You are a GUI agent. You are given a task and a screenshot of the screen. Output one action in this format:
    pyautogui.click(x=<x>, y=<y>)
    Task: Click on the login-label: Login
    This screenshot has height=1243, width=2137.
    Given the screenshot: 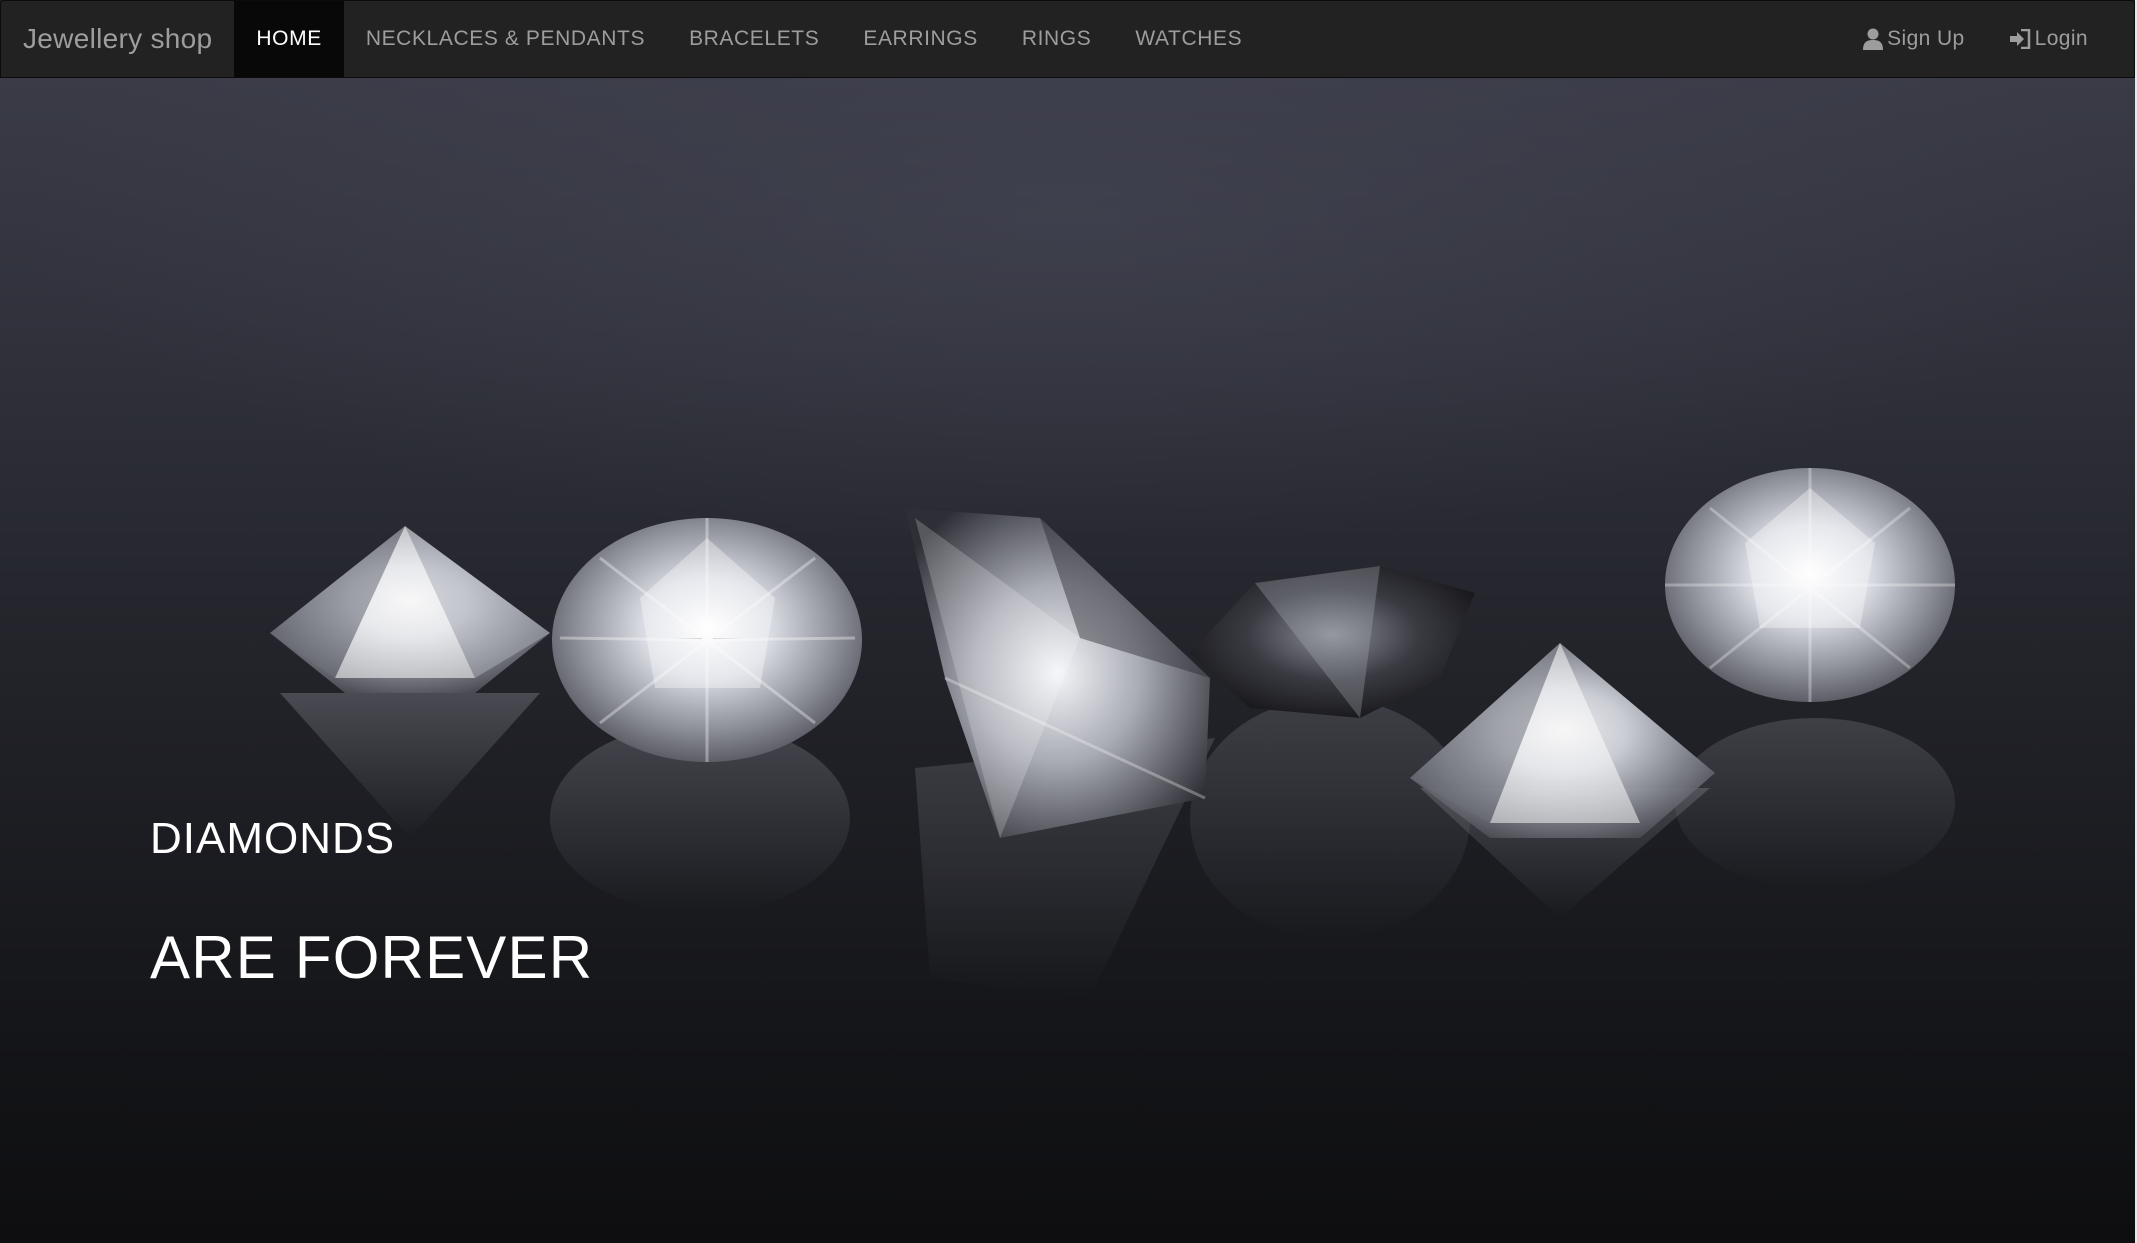 What is the action you would take?
    pyautogui.click(x=2061, y=38)
    